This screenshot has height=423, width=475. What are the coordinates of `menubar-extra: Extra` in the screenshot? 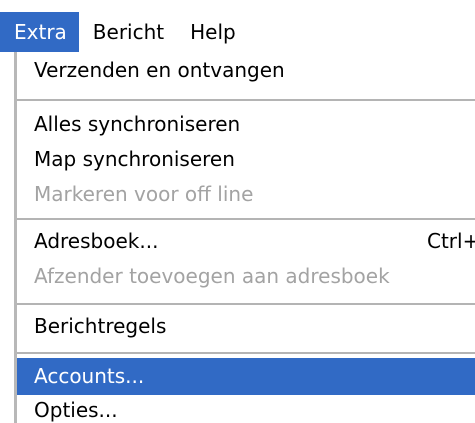 It's located at (39, 32).